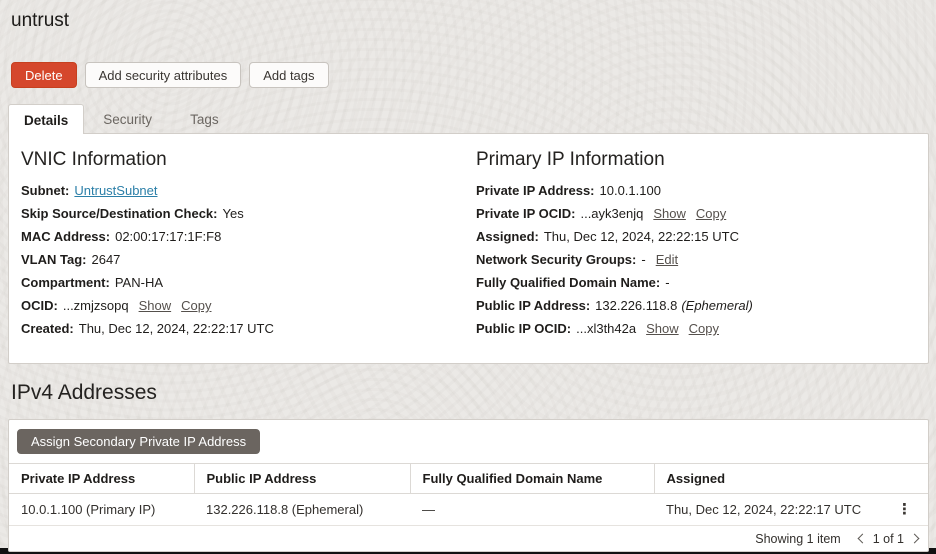 The width and height of the screenshot is (936, 554). What do you see at coordinates (46, 119) in the screenshot?
I see `tab-details: Details` at bounding box center [46, 119].